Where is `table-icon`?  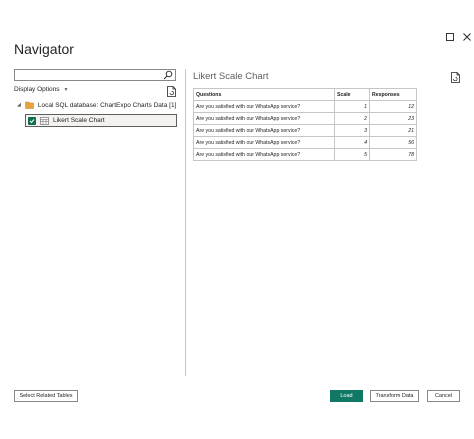 table-icon is located at coordinates (44, 120).